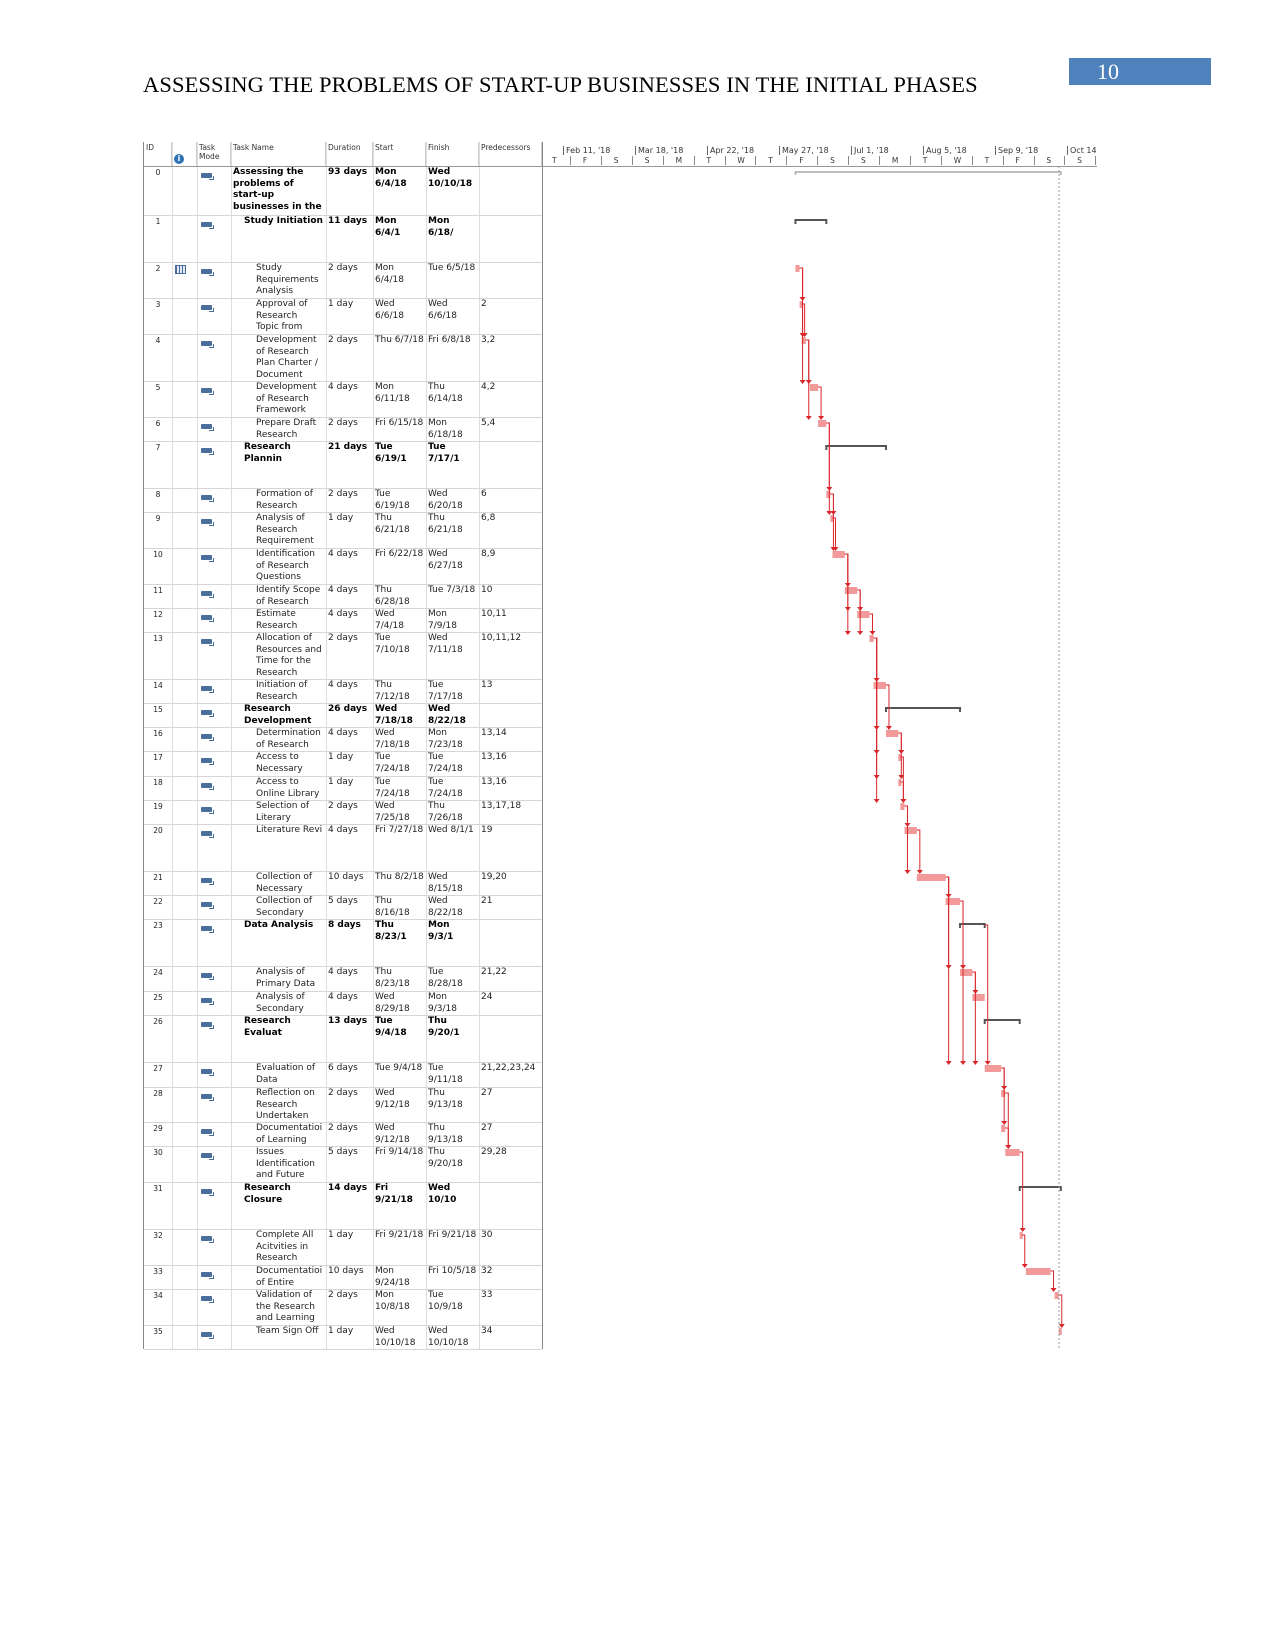 The image size is (1275, 1650). Describe the element at coordinates (928, 173) in the screenshot. I see `project-summary-bar` at that location.